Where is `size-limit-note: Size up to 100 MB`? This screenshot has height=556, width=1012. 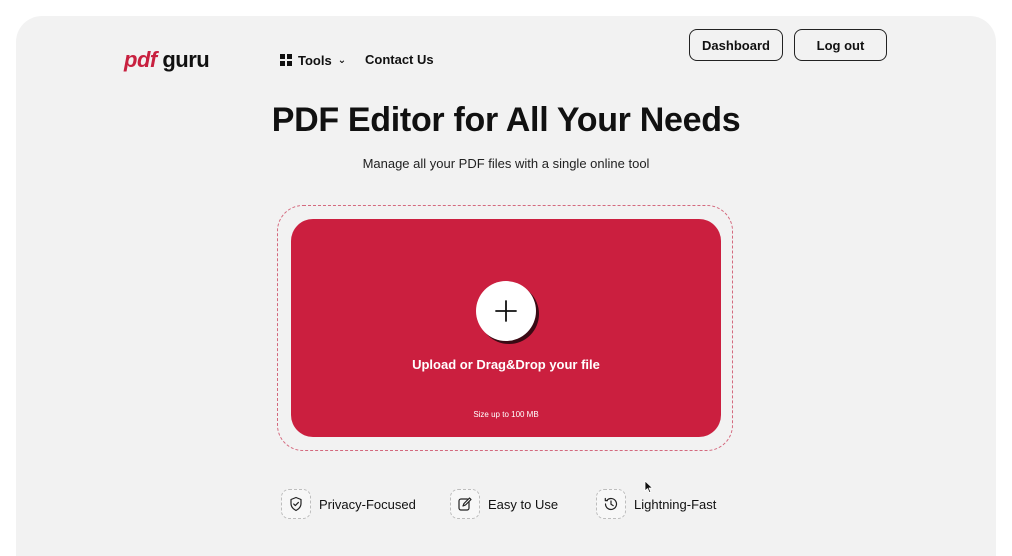
size-limit-note: Size up to 100 MB is located at coordinates (506, 414).